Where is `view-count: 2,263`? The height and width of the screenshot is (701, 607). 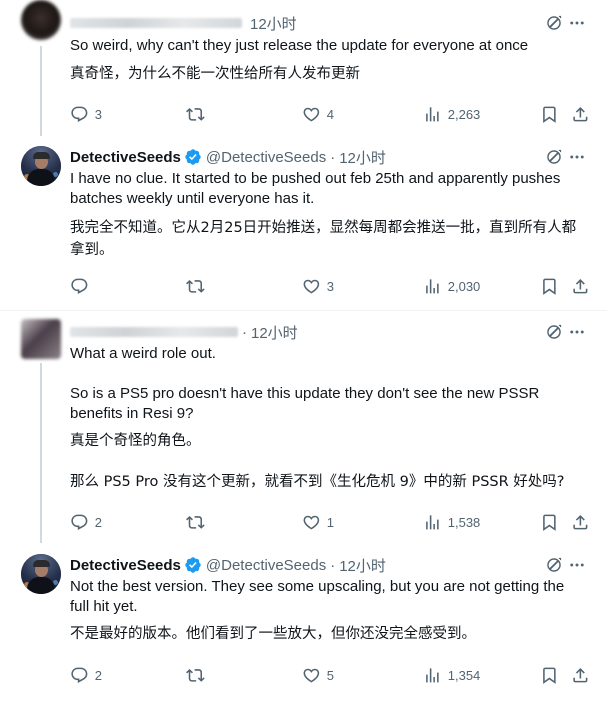 view-count: 2,263 is located at coordinates (464, 114).